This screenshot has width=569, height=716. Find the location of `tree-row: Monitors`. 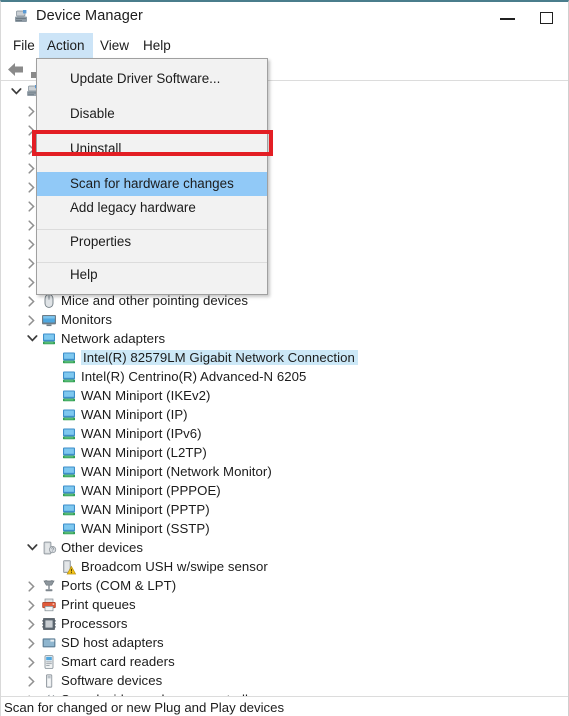

tree-row: Monitors is located at coordinates (284, 319).